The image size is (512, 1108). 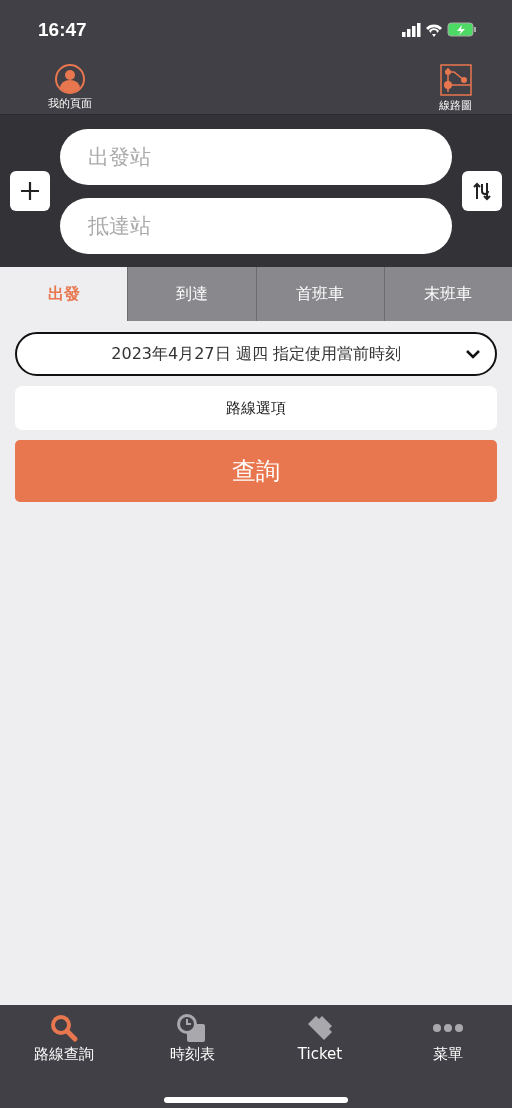 I want to click on route-map-icon, so click(x=455, y=80).